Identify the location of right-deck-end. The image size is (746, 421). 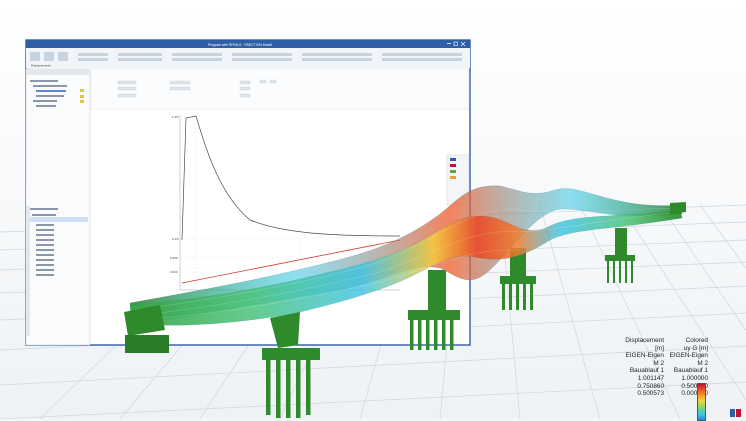
(678, 208).